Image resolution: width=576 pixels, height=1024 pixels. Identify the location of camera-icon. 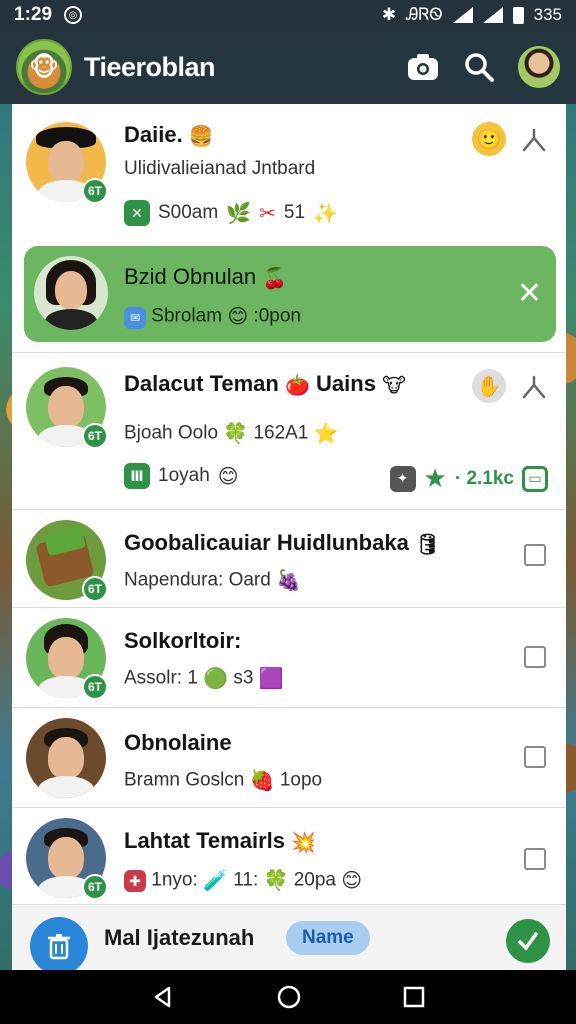
(423, 67).